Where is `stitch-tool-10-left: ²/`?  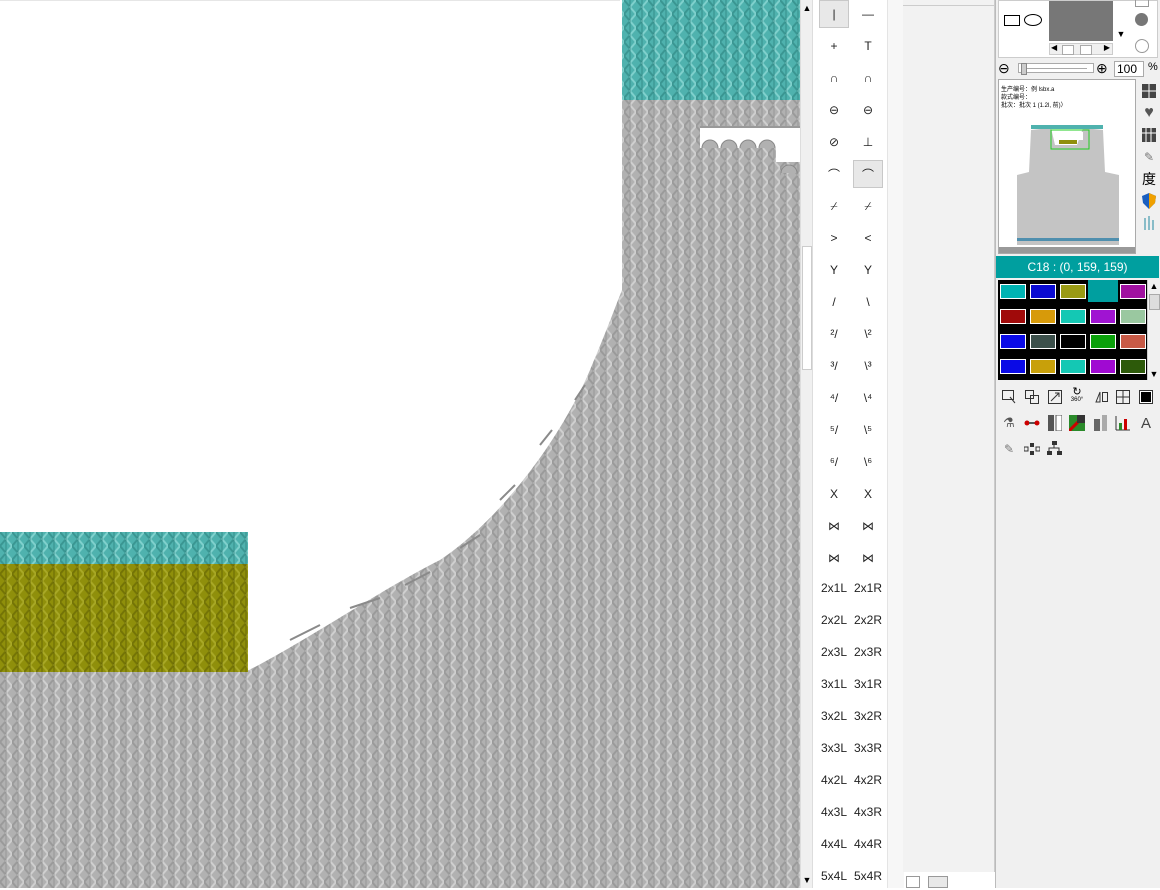 stitch-tool-10-left: ²/ is located at coordinates (834, 334).